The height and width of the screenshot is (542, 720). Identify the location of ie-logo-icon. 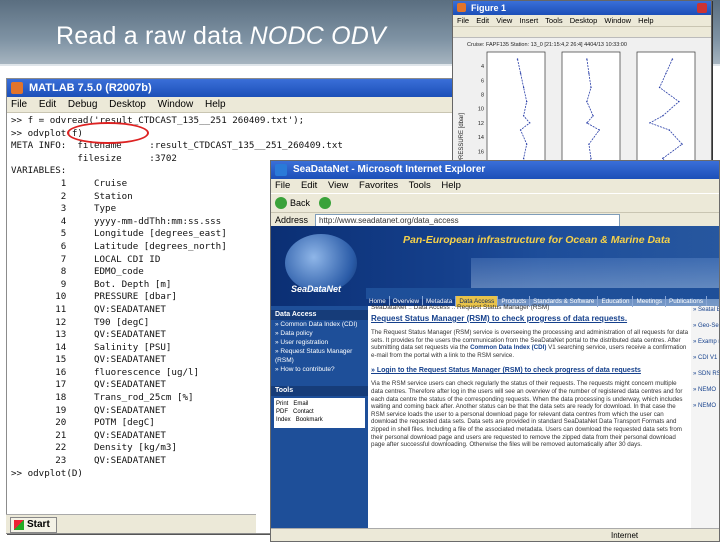
(281, 170).